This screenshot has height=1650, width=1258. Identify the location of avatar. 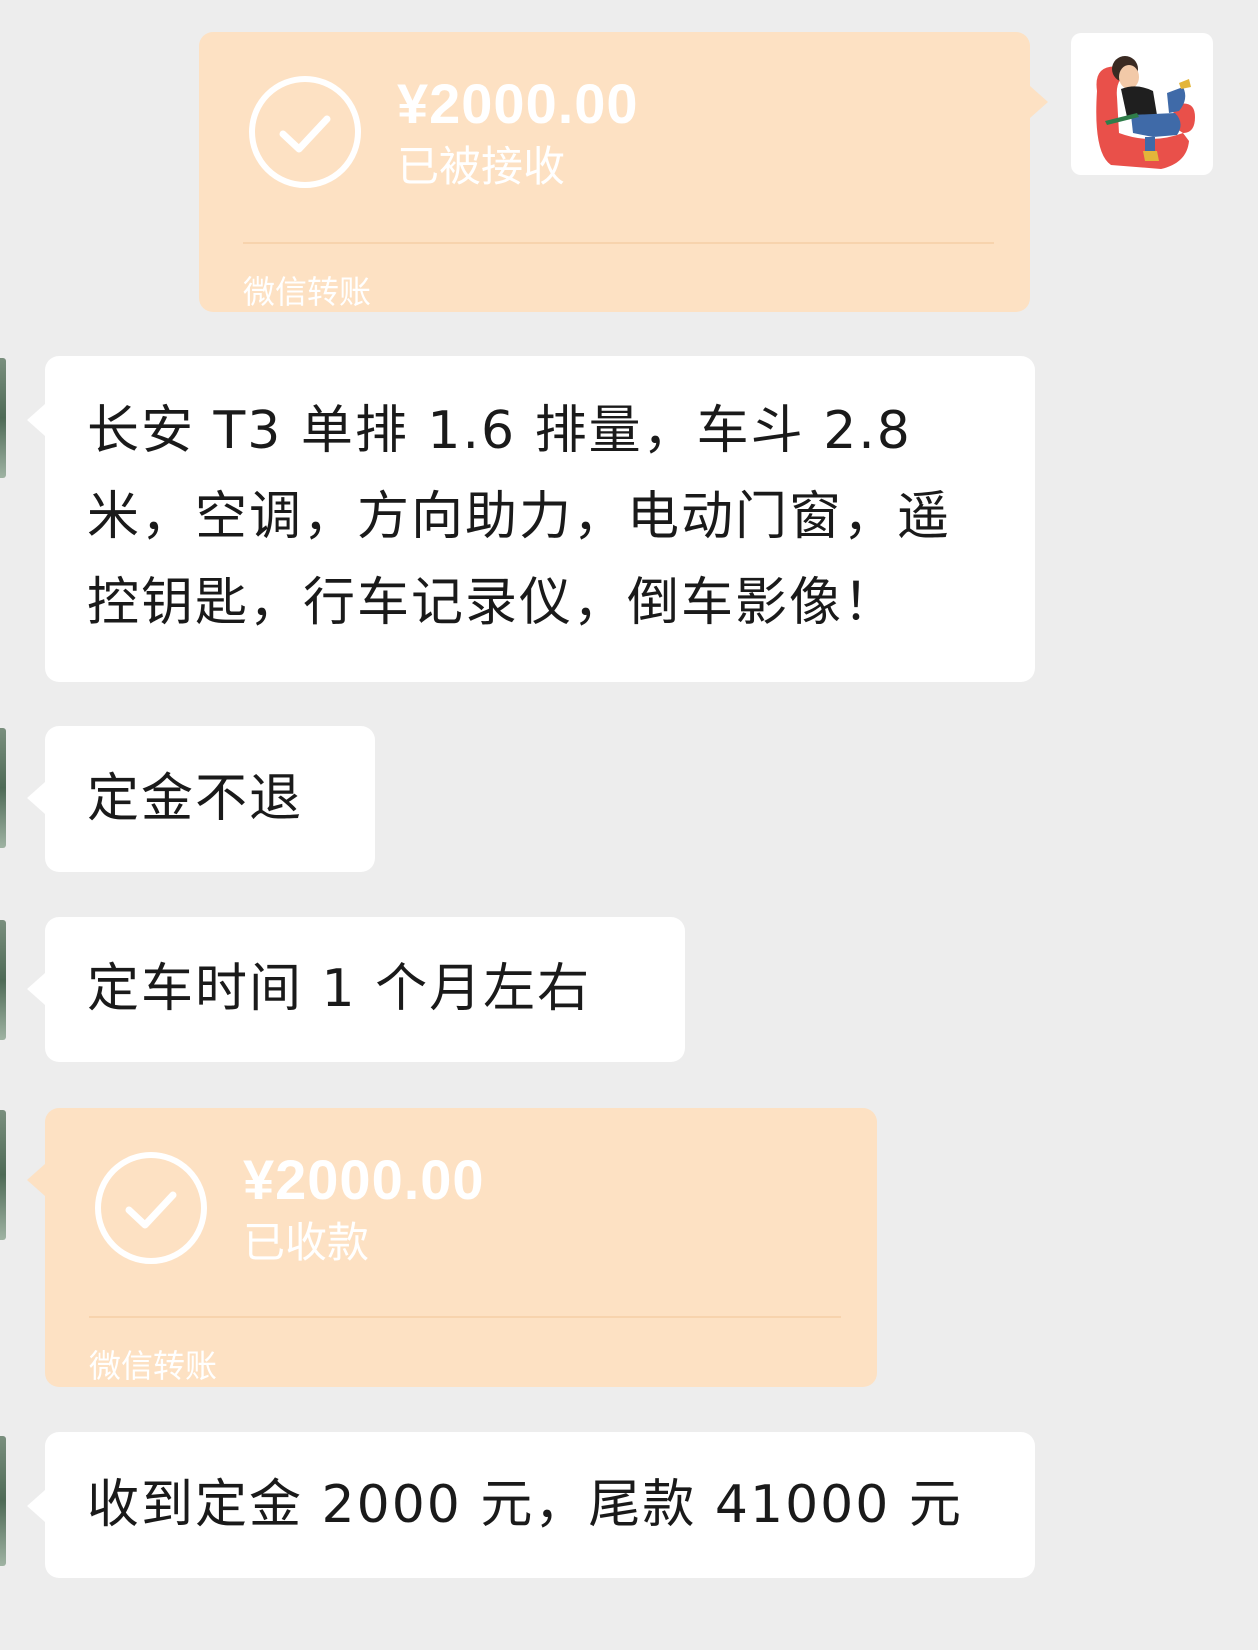
(1142, 104).